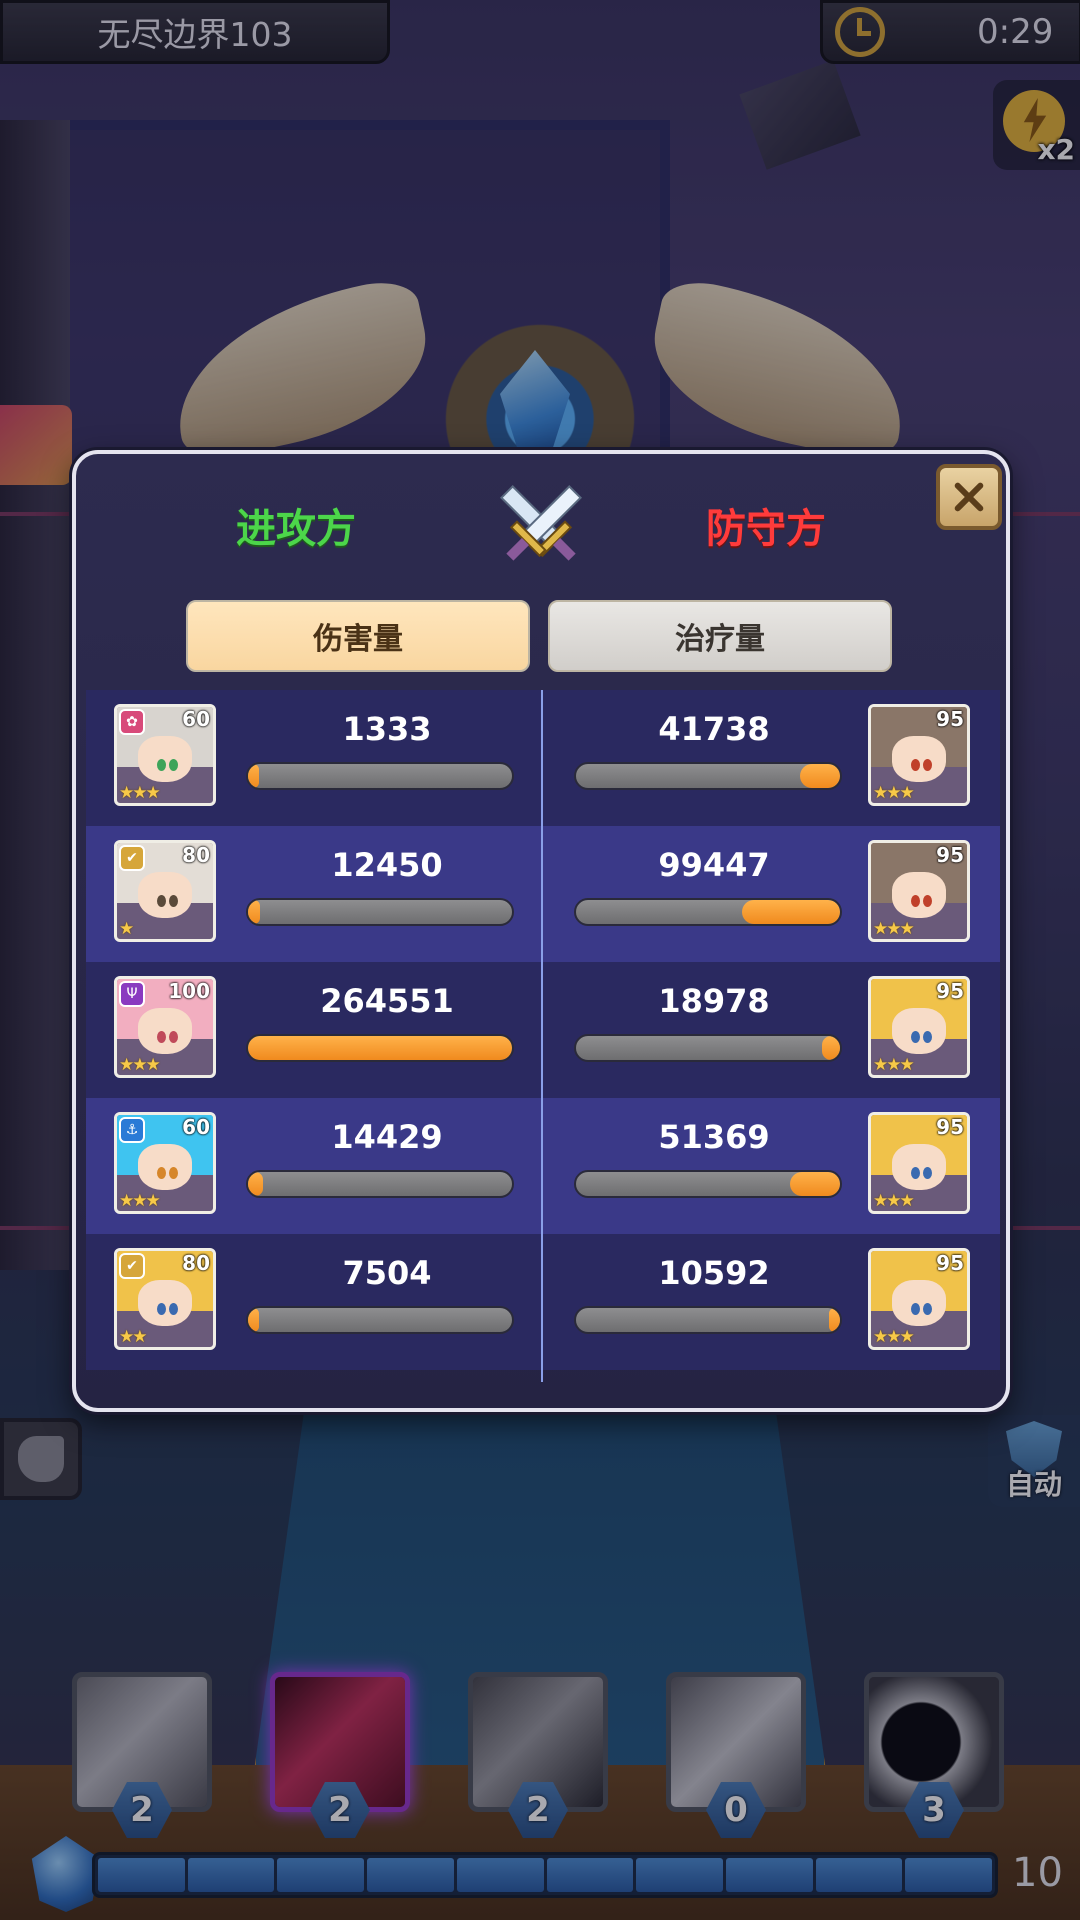  What do you see at coordinates (196, 855) in the screenshot?
I see `hero-level: 80` at bounding box center [196, 855].